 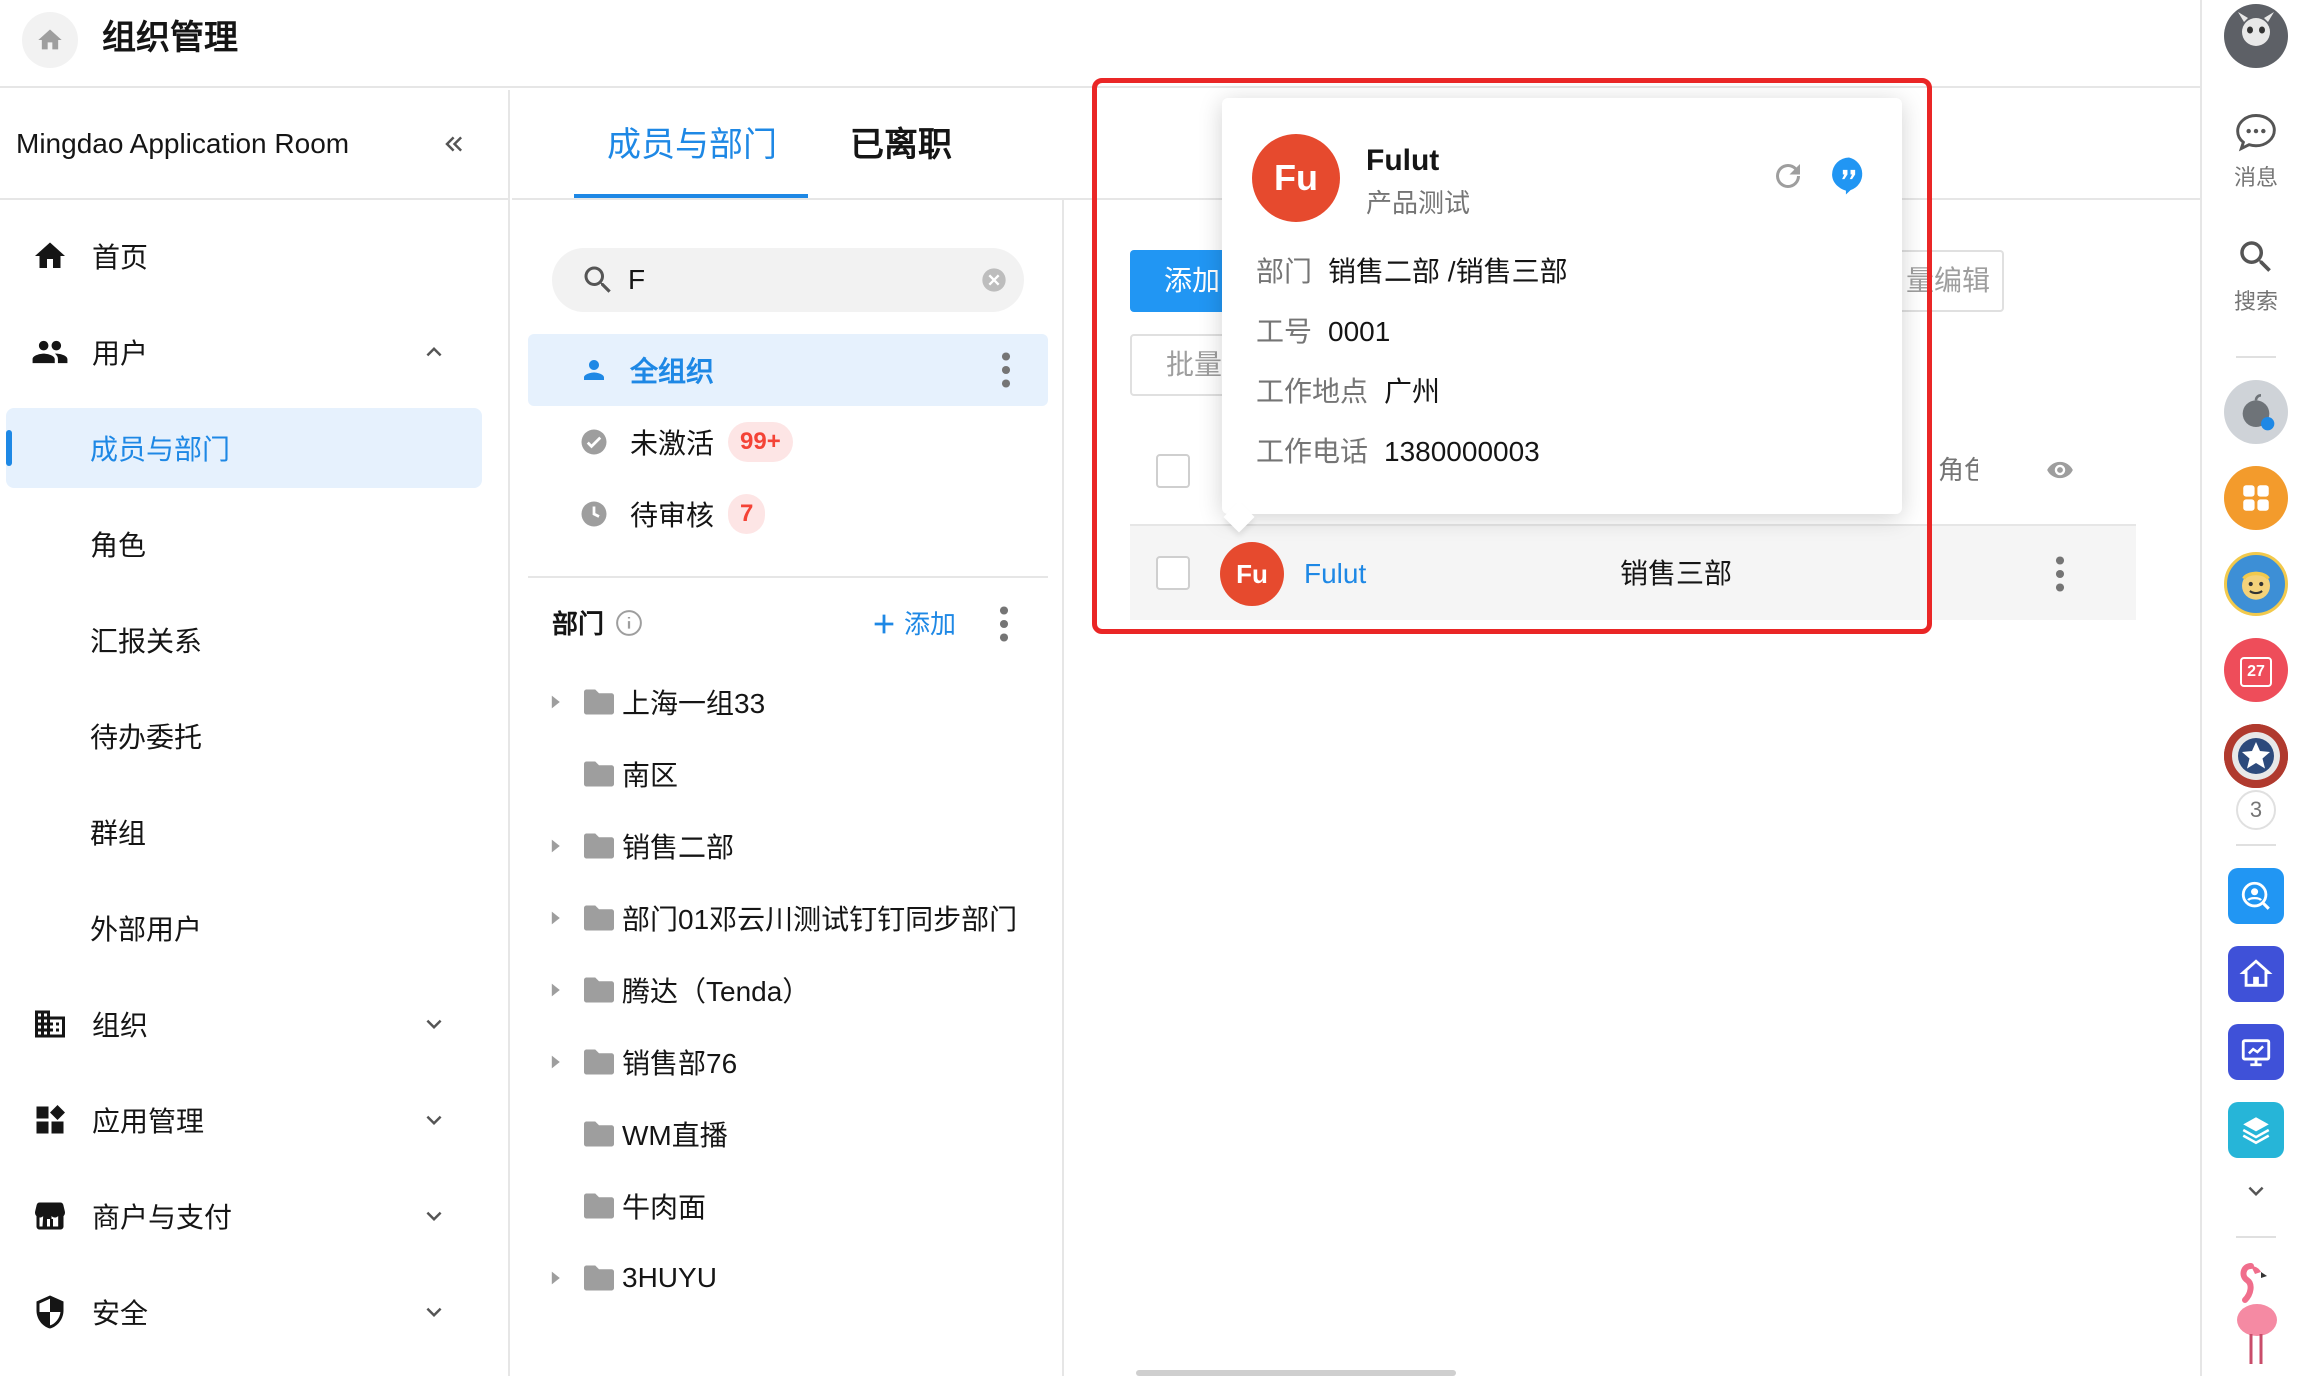 I want to click on sidebar-item-label: 应用管理, so click(x=148, y=1121).